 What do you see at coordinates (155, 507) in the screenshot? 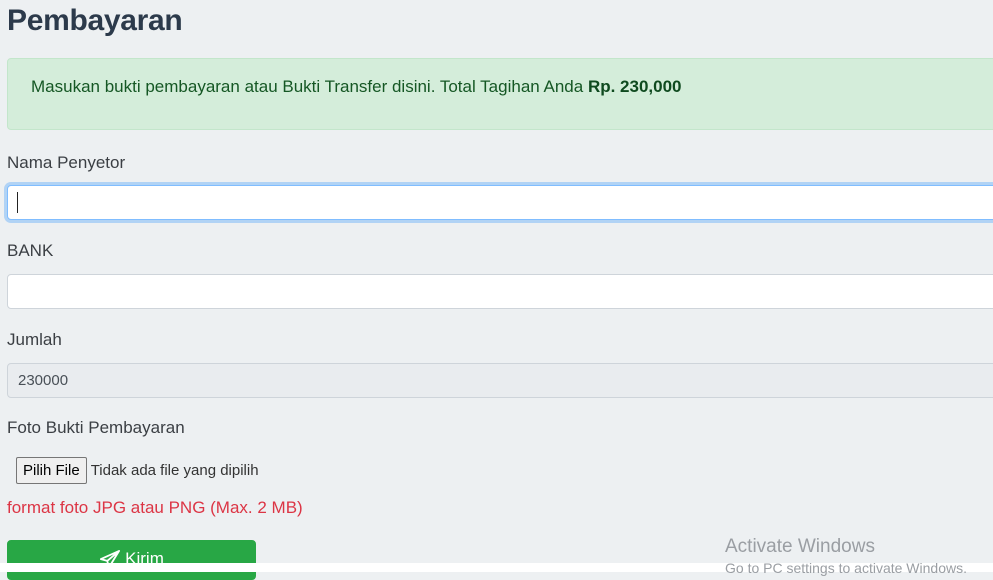
I see `format-hint: format foto JPG atau PNG (Max. 2 MB)` at bounding box center [155, 507].